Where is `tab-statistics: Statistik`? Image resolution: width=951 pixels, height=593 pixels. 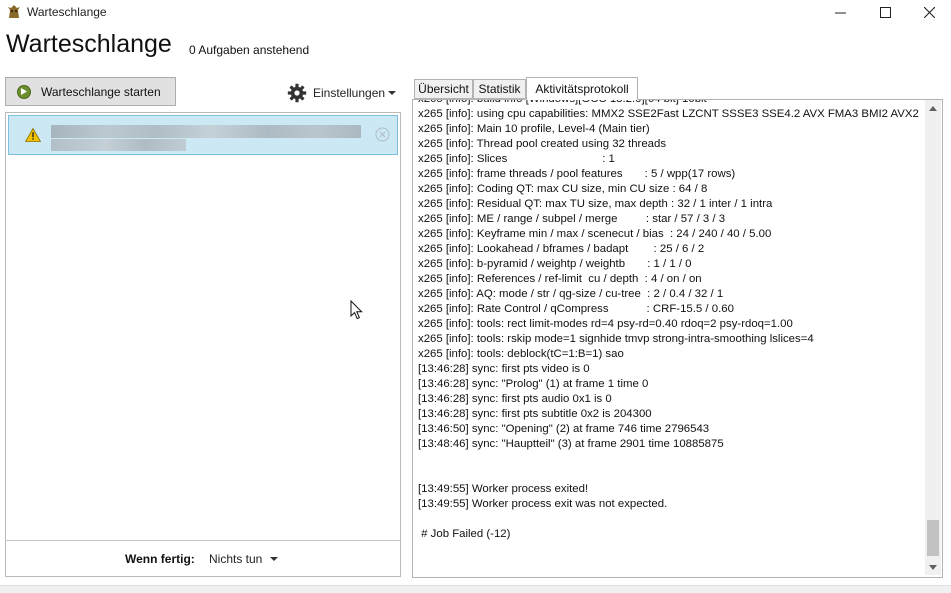 tab-statistics: Statistik is located at coordinates (499, 89).